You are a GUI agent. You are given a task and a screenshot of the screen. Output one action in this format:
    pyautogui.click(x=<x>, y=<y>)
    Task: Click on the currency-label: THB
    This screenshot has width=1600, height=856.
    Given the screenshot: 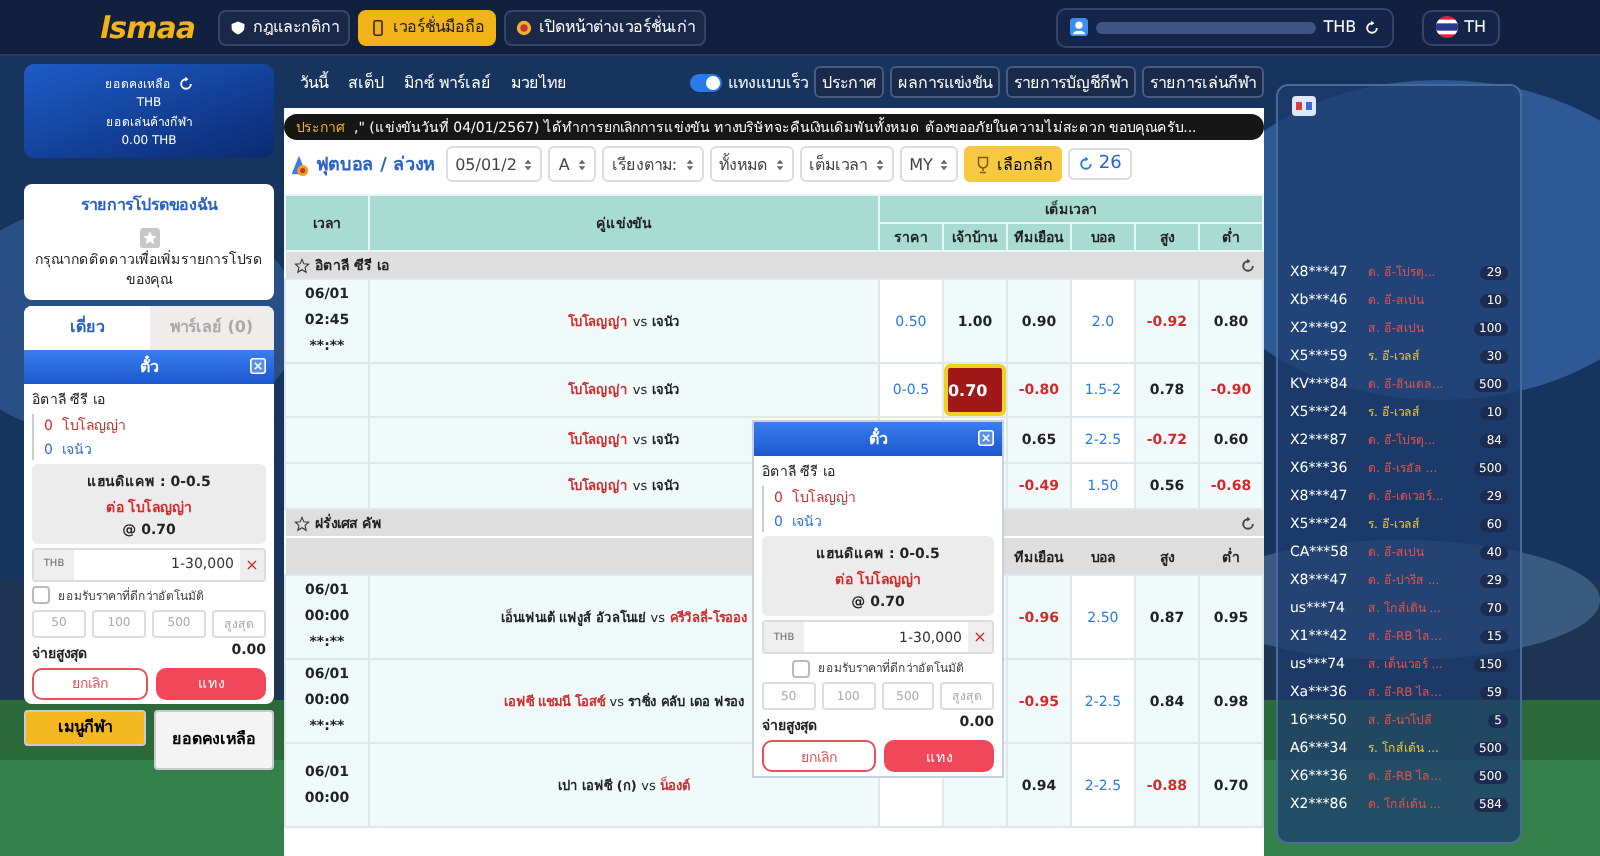 What is the action you would take?
    pyautogui.click(x=1340, y=27)
    